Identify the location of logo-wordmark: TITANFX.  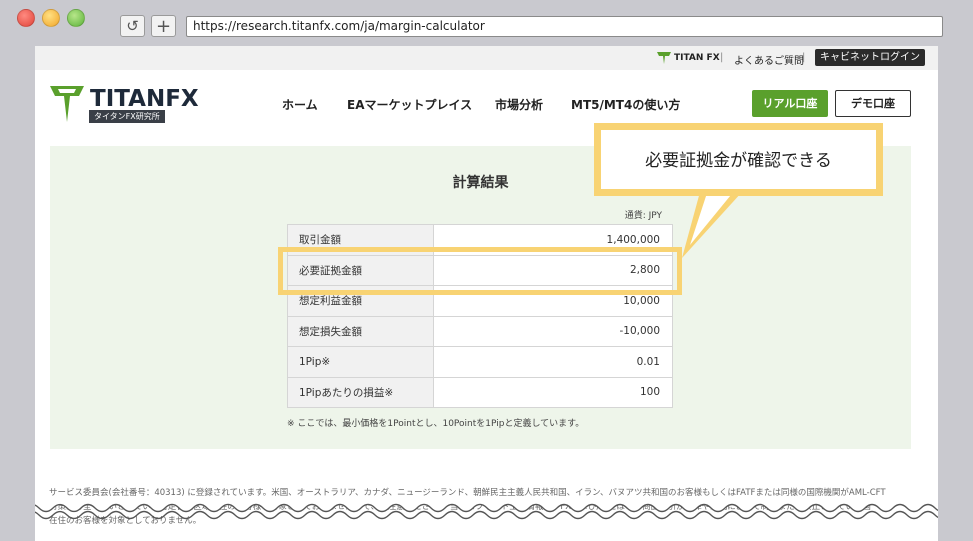
(144, 99).